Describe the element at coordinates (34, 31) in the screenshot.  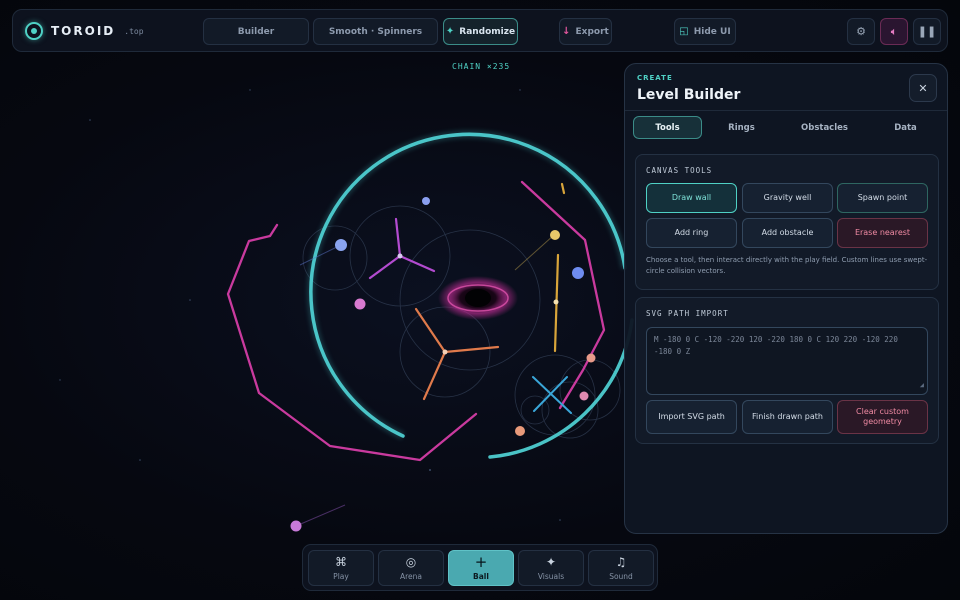
I see `toroid-logo-icon` at that location.